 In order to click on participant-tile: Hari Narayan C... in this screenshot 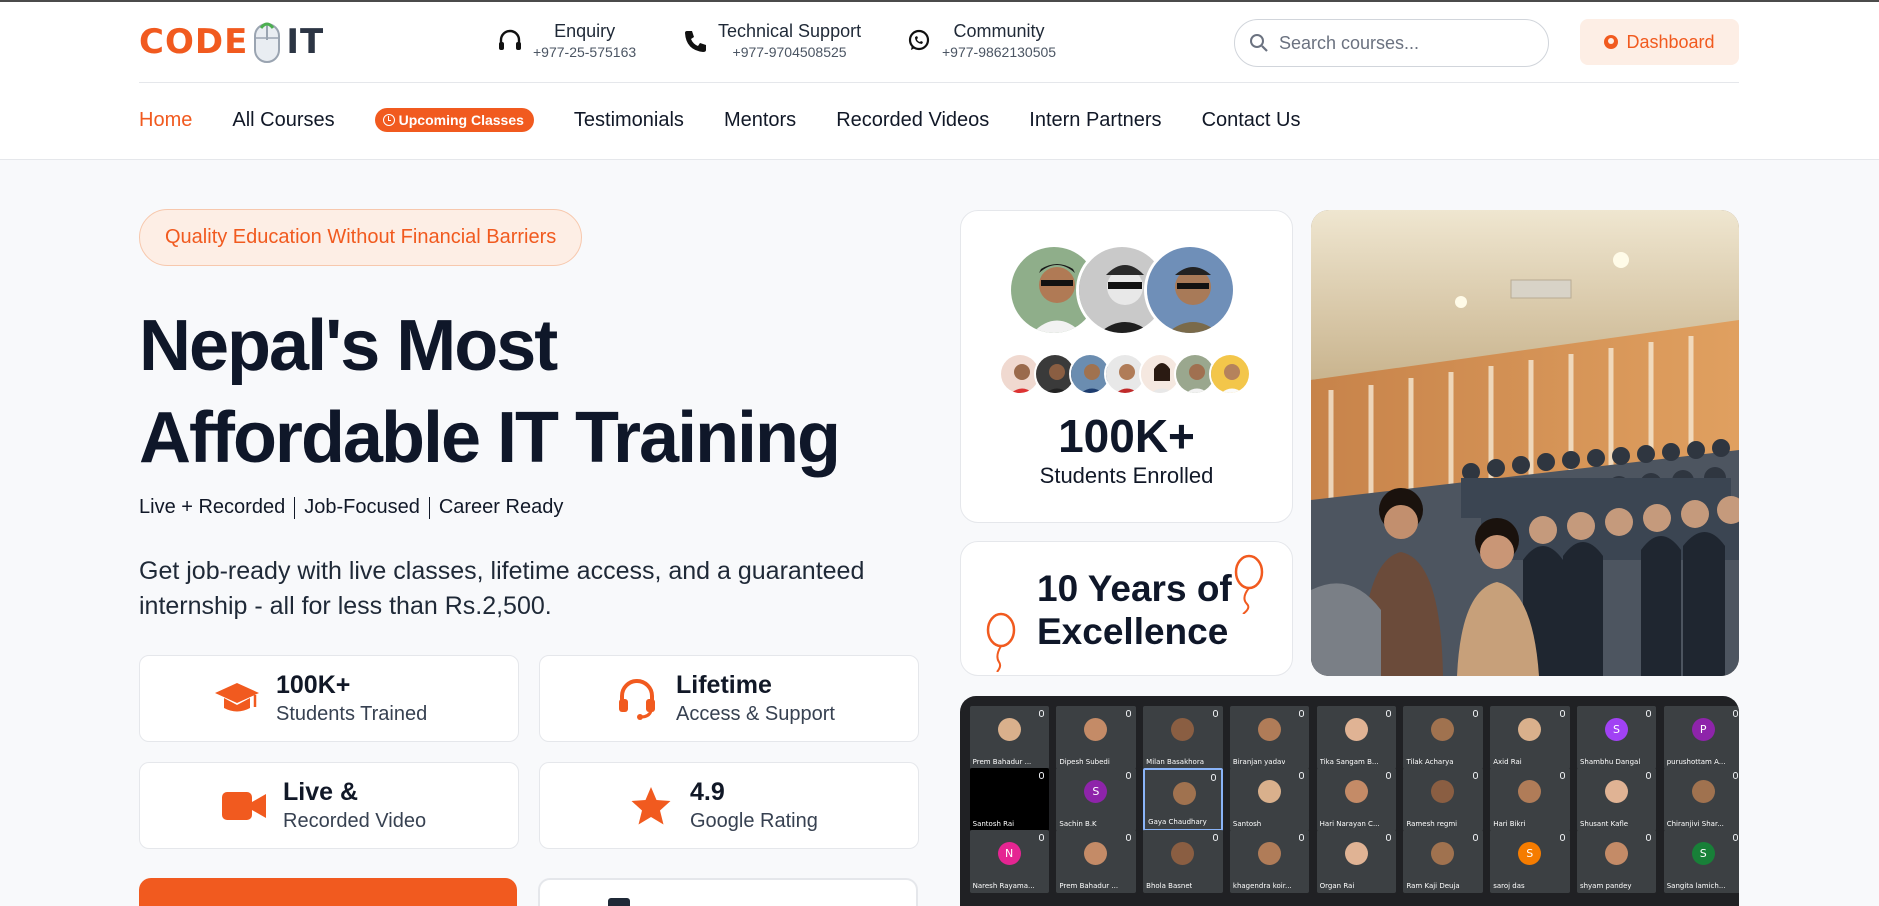, I will do `click(1356, 799)`.